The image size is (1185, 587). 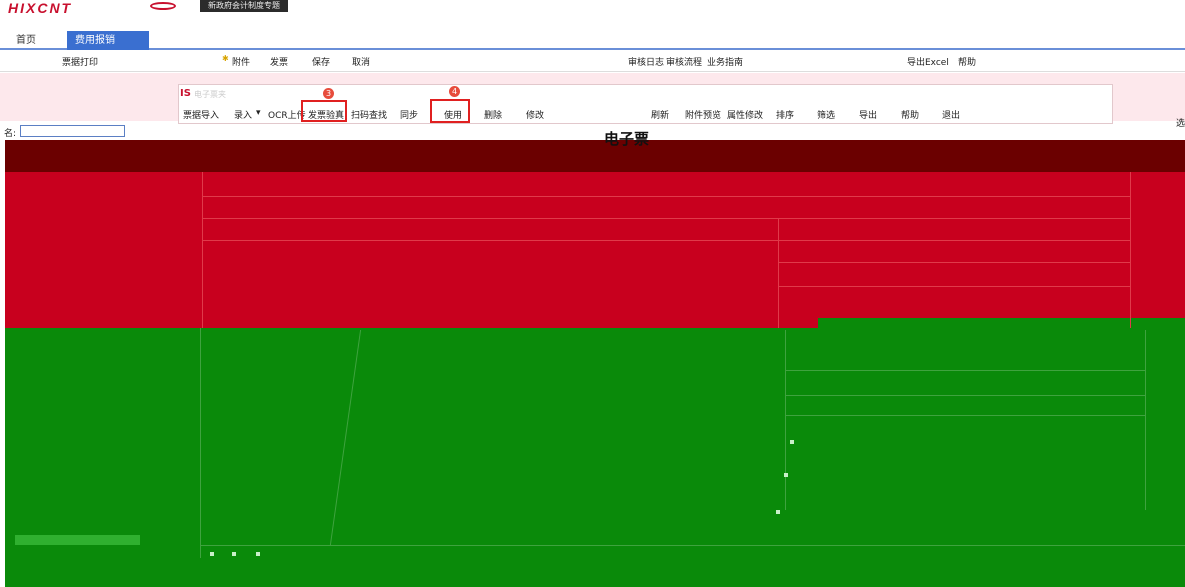 I want to click on ocr-upload-button: OCR上传, so click(x=287, y=114).